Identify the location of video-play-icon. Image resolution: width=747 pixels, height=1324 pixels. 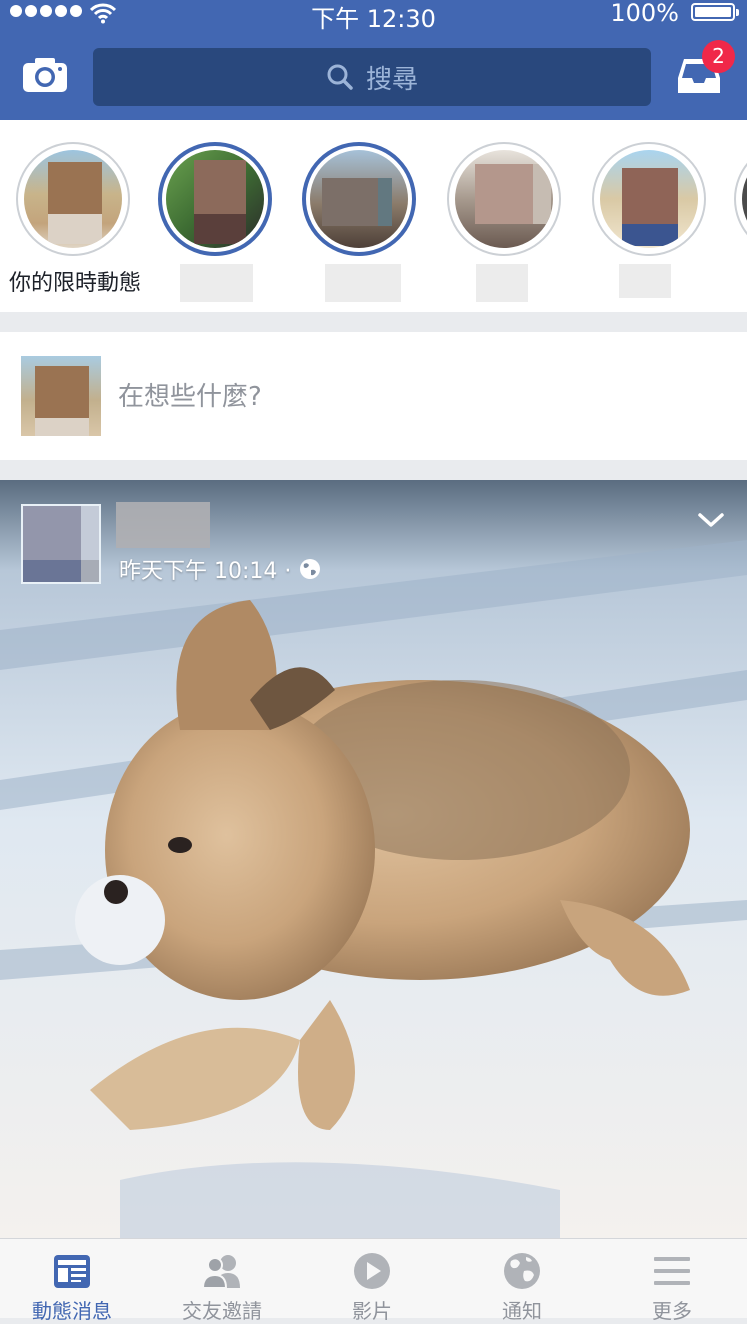
(372, 1271).